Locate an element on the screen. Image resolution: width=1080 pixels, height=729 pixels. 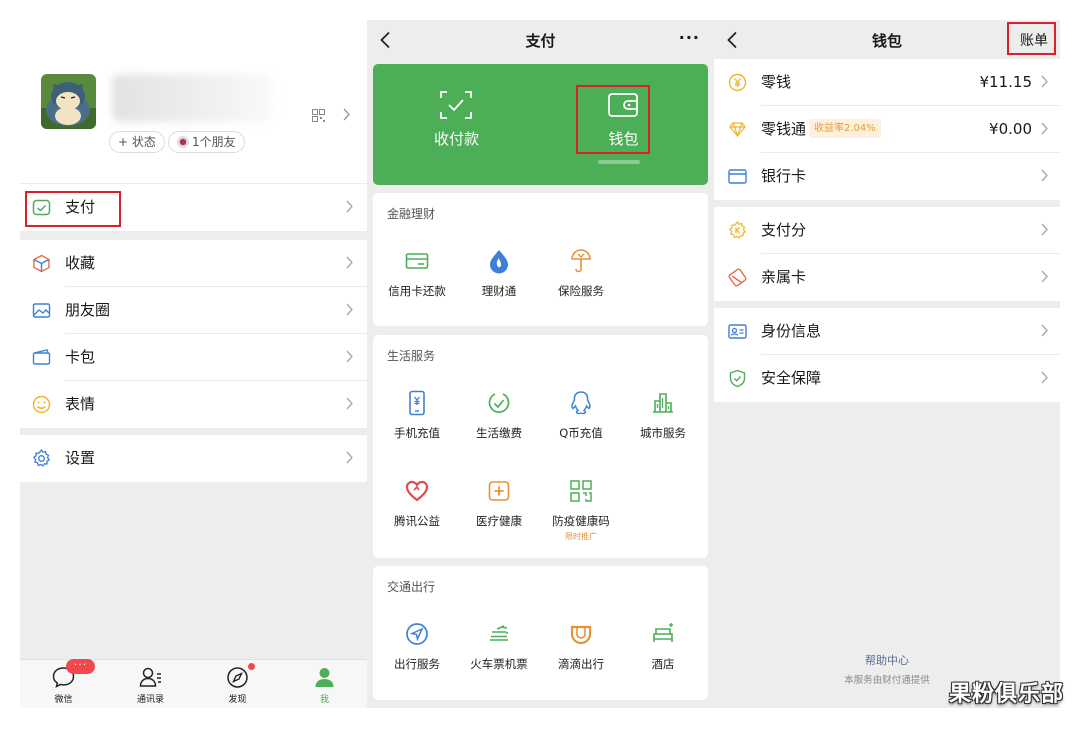
section-title: 金融理财 is located at coordinates (411, 214).